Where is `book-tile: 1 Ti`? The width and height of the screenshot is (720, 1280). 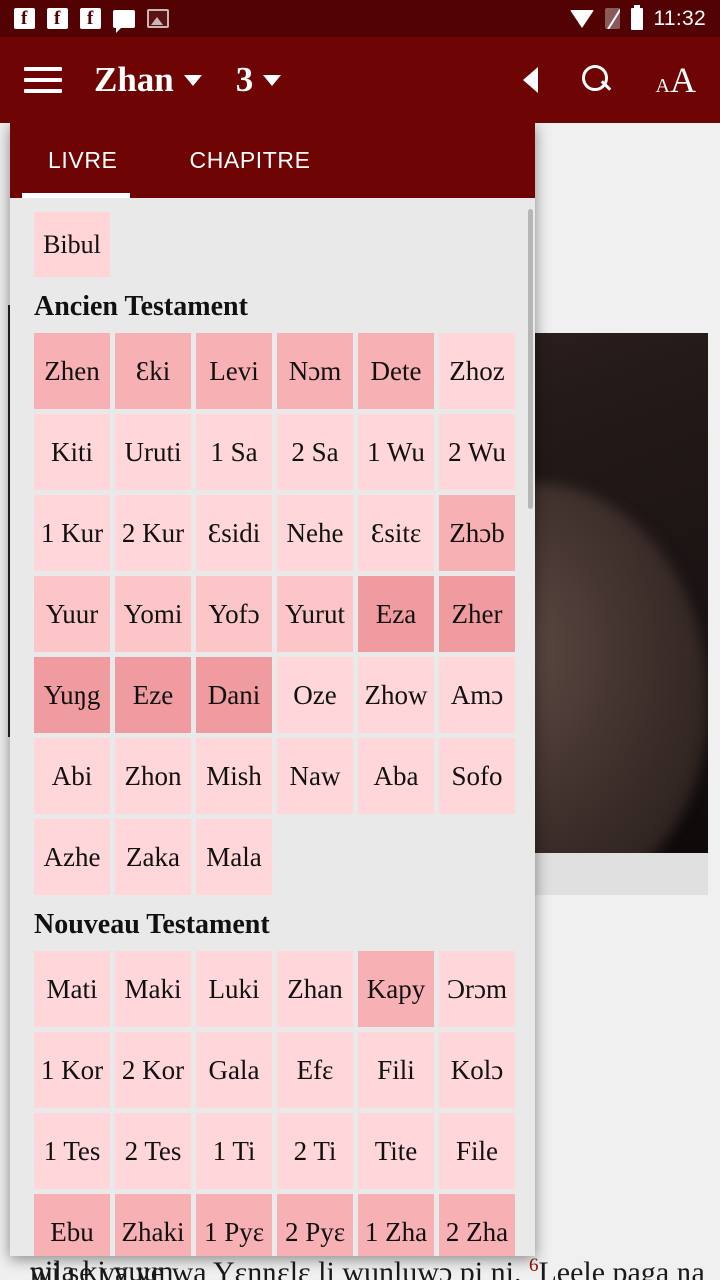
book-tile: 1 Ti is located at coordinates (234, 1151).